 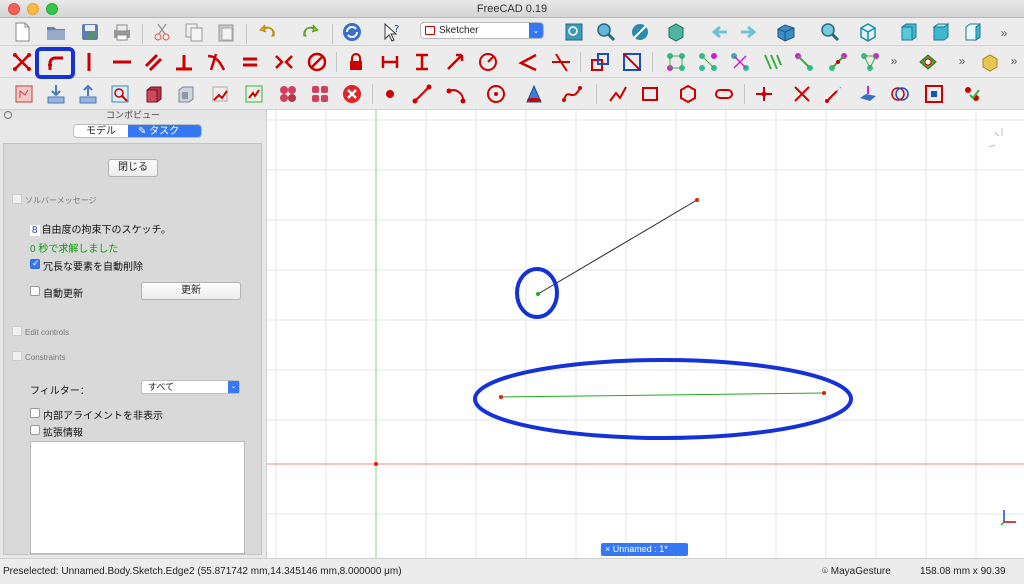 I want to click on refresh-icon, so click(x=352, y=32).